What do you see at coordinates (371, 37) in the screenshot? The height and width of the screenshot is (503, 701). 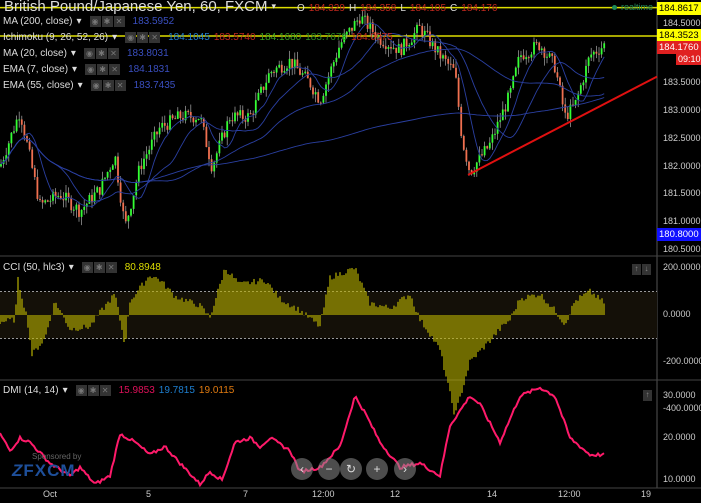 I see `indicator-value: 184.0975` at bounding box center [371, 37].